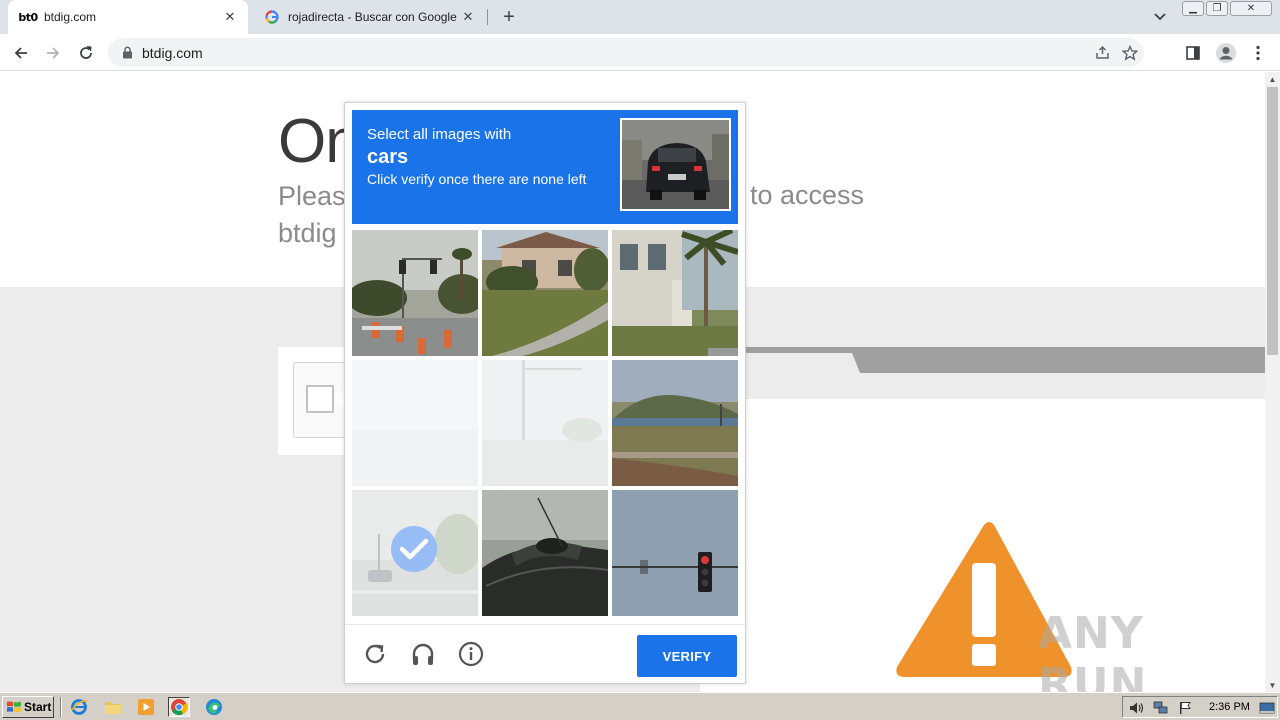 This screenshot has height=720, width=1280. What do you see at coordinates (626, 52) in the screenshot?
I see `address-bar: btdig.com` at bounding box center [626, 52].